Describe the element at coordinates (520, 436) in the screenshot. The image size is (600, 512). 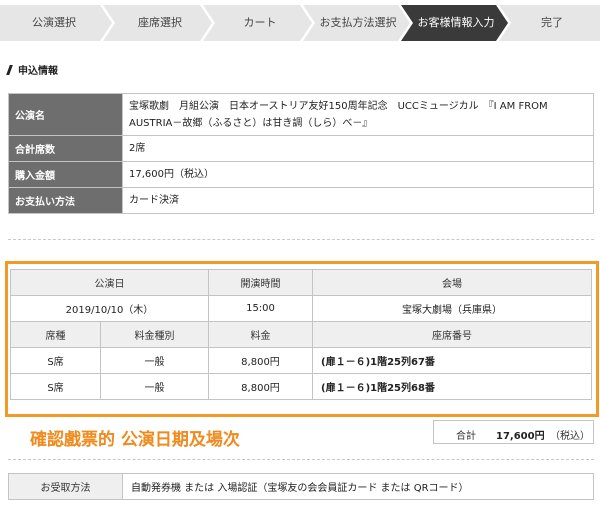
I see `total-amount: 17,600円` at that location.